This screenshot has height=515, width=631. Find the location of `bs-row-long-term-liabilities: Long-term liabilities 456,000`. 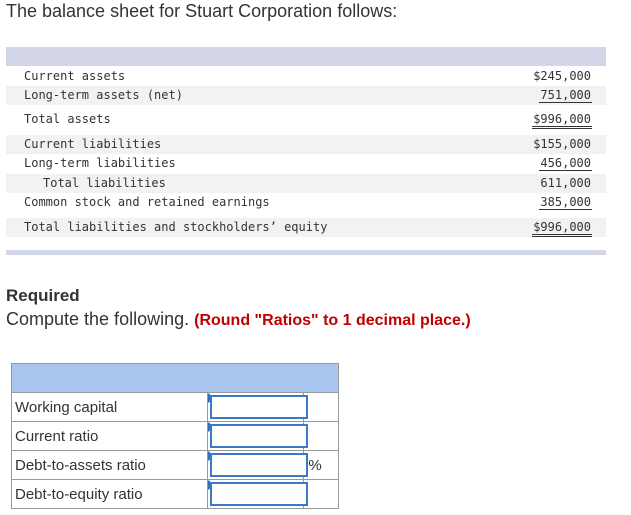

bs-row-long-term-liabilities: Long-term liabilities 456,000 is located at coordinates (306, 163).